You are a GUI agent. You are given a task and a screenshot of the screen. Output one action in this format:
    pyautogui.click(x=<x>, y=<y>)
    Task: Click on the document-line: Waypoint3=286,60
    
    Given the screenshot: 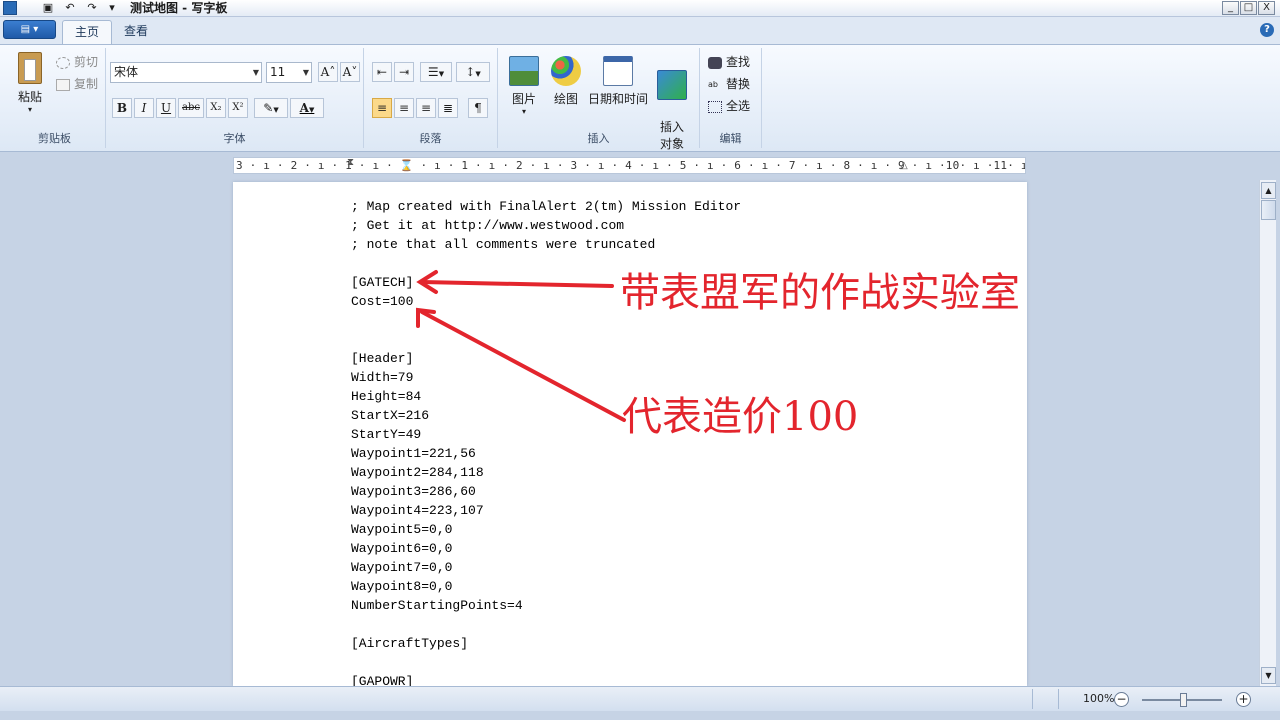 What is the action you would take?
    pyautogui.click(x=546, y=491)
    